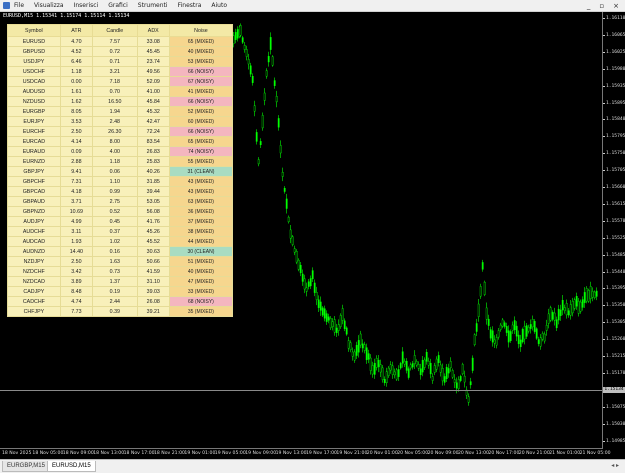 The width and height of the screenshot is (625, 473). What do you see at coordinates (615, 323) in the screenshot?
I see `price-label: 1.15305` at bounding box center [615, 323].